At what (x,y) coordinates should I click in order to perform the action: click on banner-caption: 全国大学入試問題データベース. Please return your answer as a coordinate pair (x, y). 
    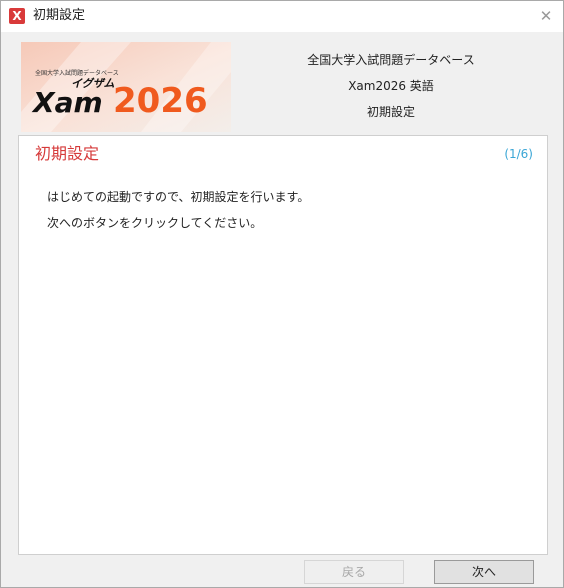
    Looking at the image, I should click on (77, 73).